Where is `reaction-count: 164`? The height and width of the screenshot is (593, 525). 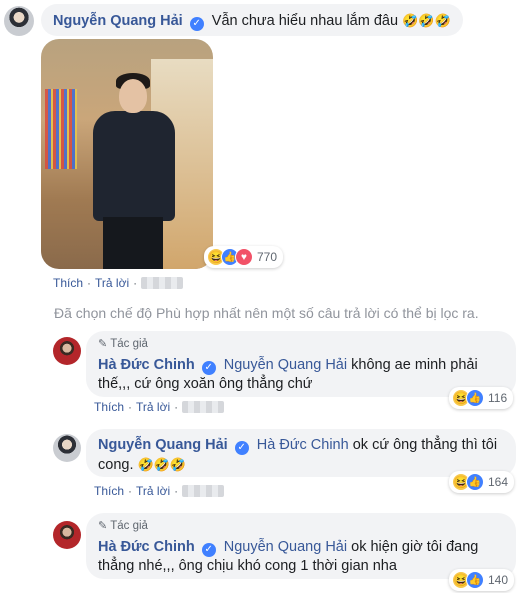 reaction-count: 164 is located at coordinates (498, 482).